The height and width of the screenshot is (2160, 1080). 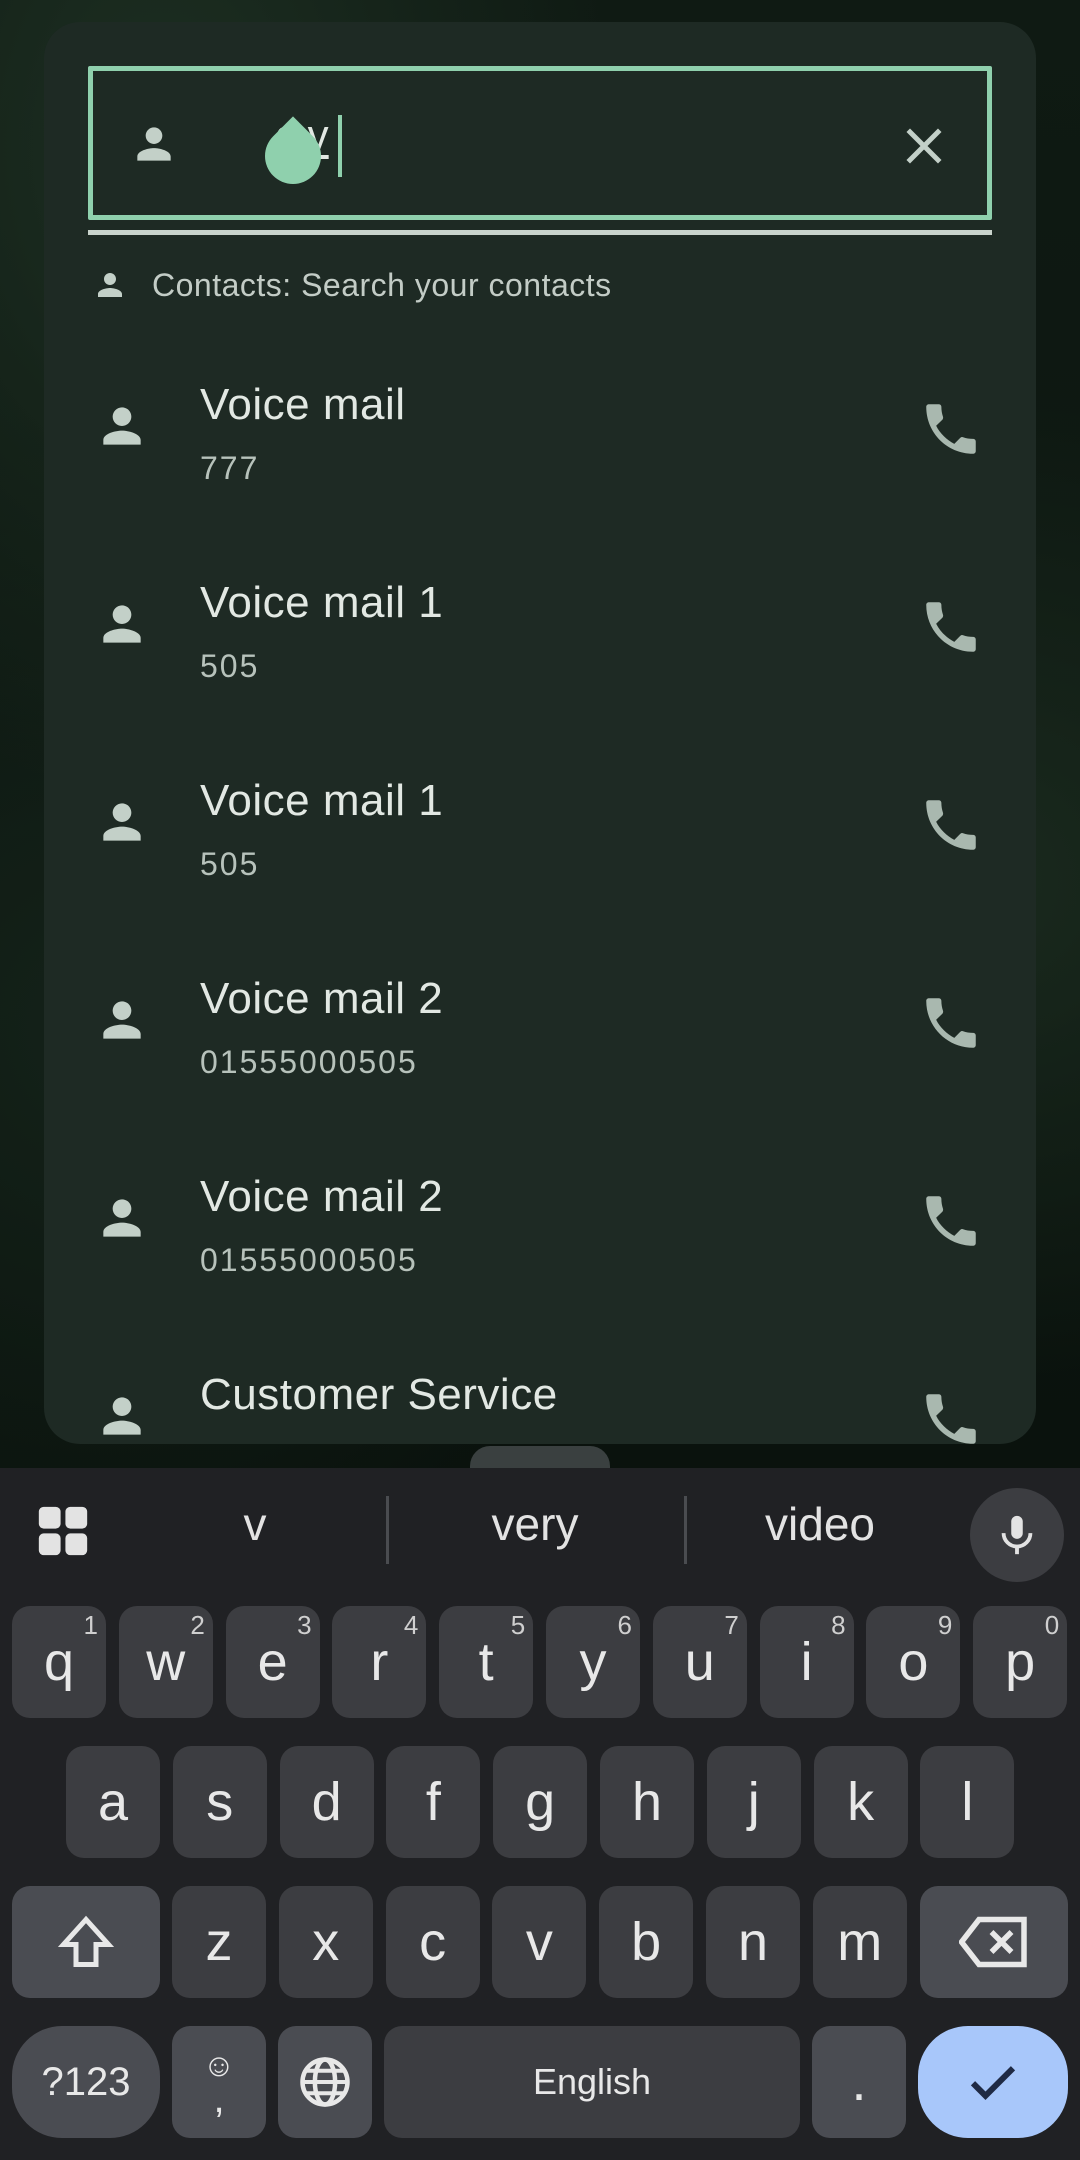 What do you see at coordinates (967, 1802) in the screenshot?
I see `key-l: l` at bounding box center [967, 1802].